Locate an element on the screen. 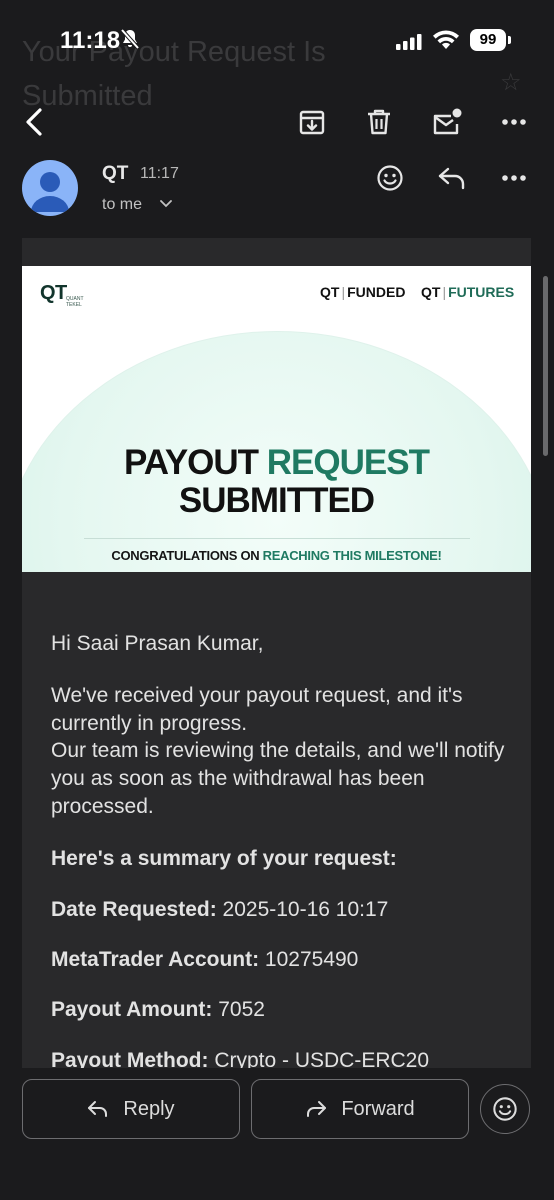 The height and width of the screenshot is (1200, 554). archive-button is located at coordinates (312, 122).